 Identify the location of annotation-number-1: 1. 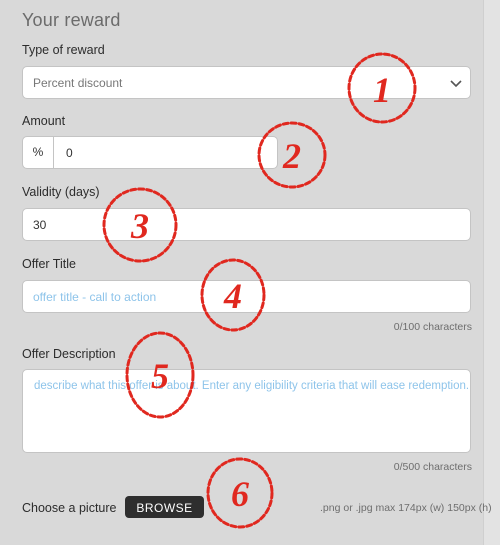
(382, 90).